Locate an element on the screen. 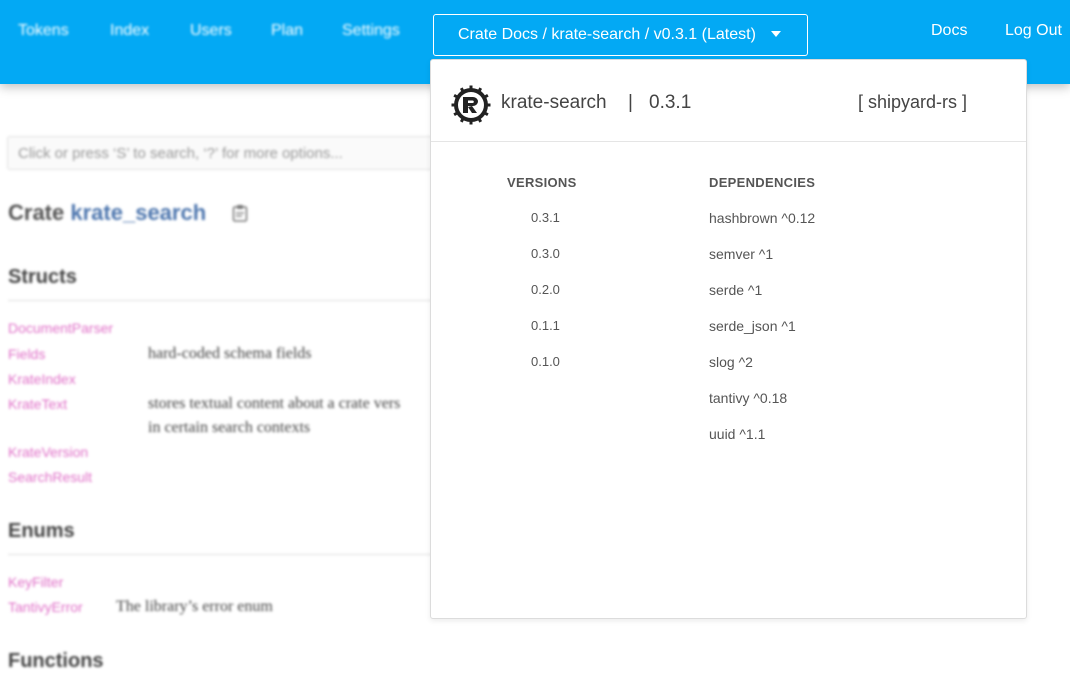 The image size is (1070, 684). chevron-down-icon is located at coordinates (776, 34).